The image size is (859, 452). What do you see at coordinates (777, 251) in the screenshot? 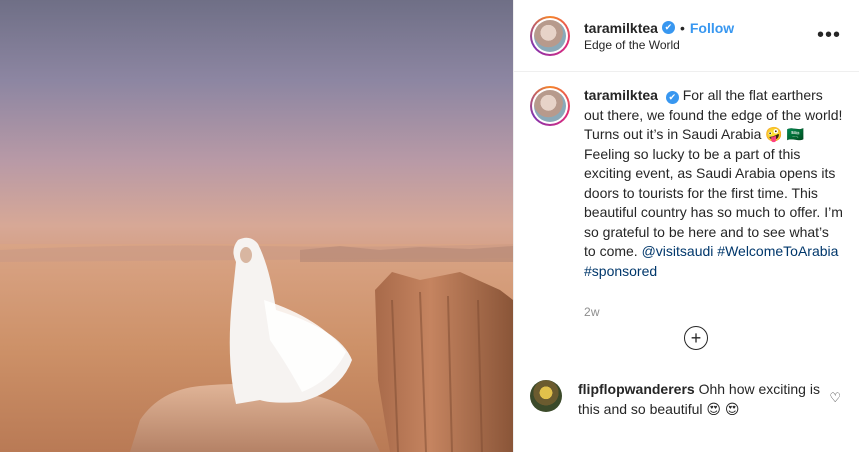
I see `hashtag-link: #WelcomeToArabia` at bounding box center [777, 251].